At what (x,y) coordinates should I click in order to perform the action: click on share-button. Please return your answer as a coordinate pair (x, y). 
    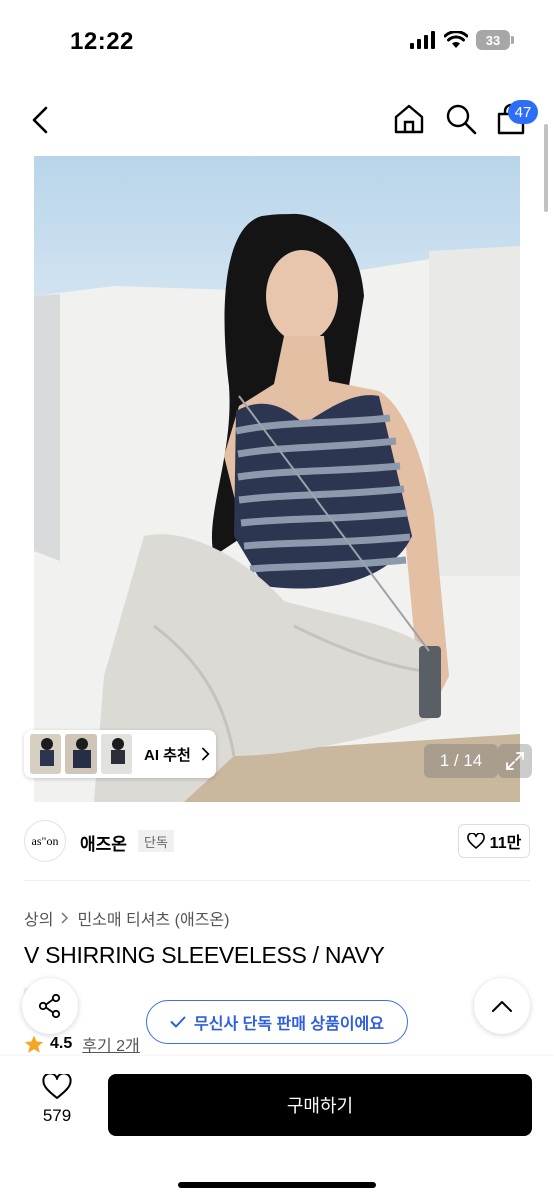
    Looking at the image, I should click on (50, 1006).